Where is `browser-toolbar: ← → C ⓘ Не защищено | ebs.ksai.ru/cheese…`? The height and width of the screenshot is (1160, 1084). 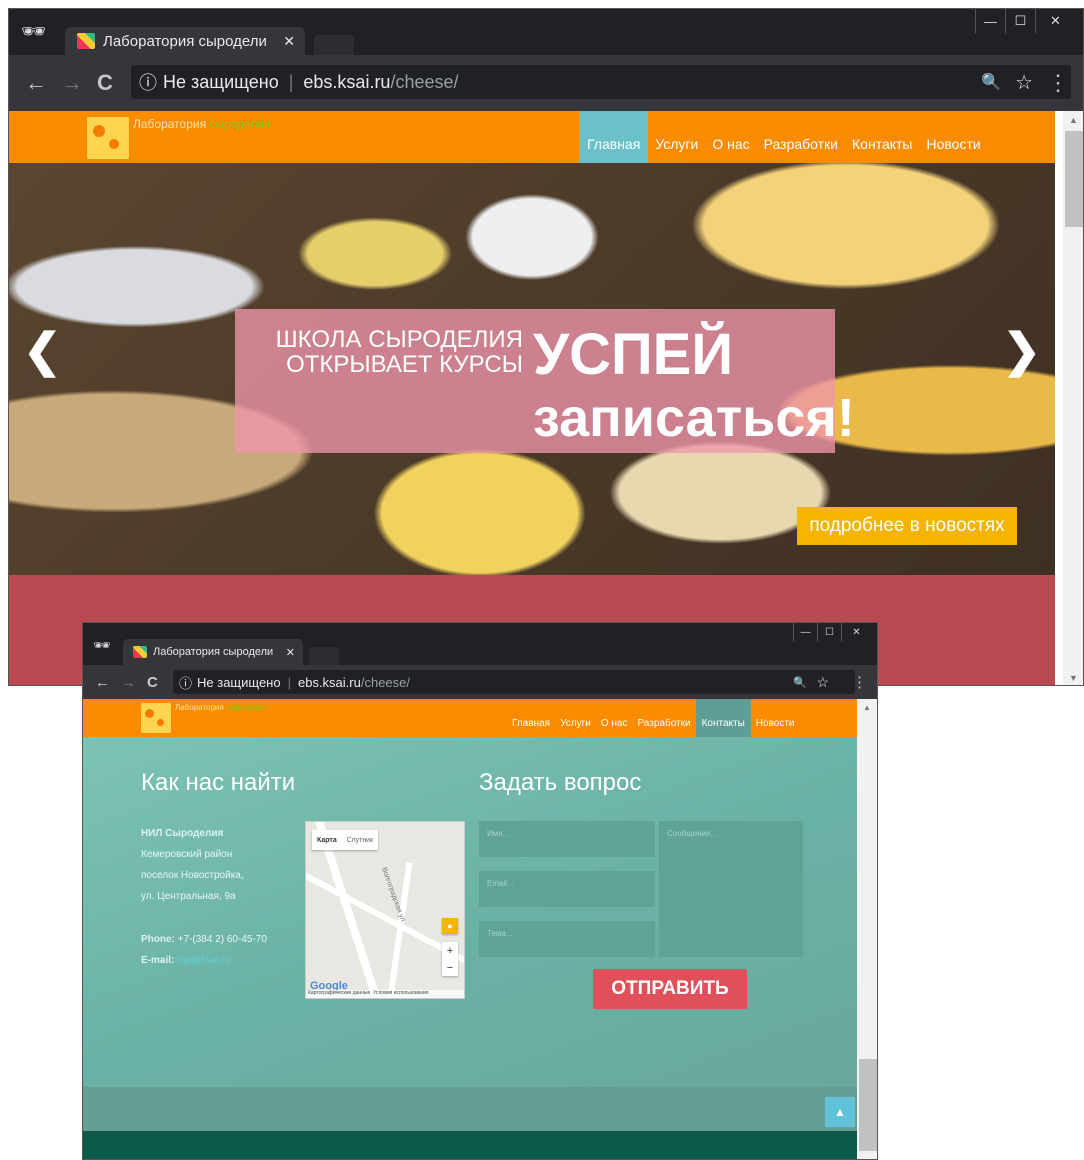 browser-toolbar: ← → C ⓘ Не защищено | ebs.ksai.ru/cheese… is located at coordinates (546, 83).